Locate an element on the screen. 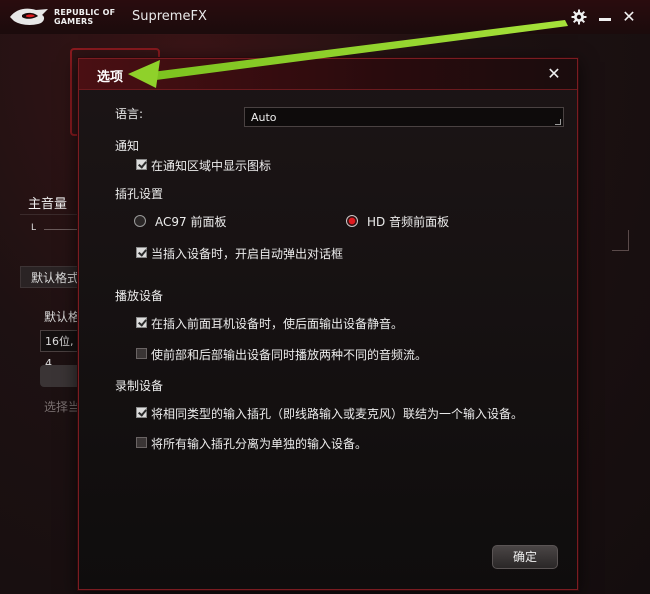  tab-default-format: 默认格式 is located at coordinates (52, 277).